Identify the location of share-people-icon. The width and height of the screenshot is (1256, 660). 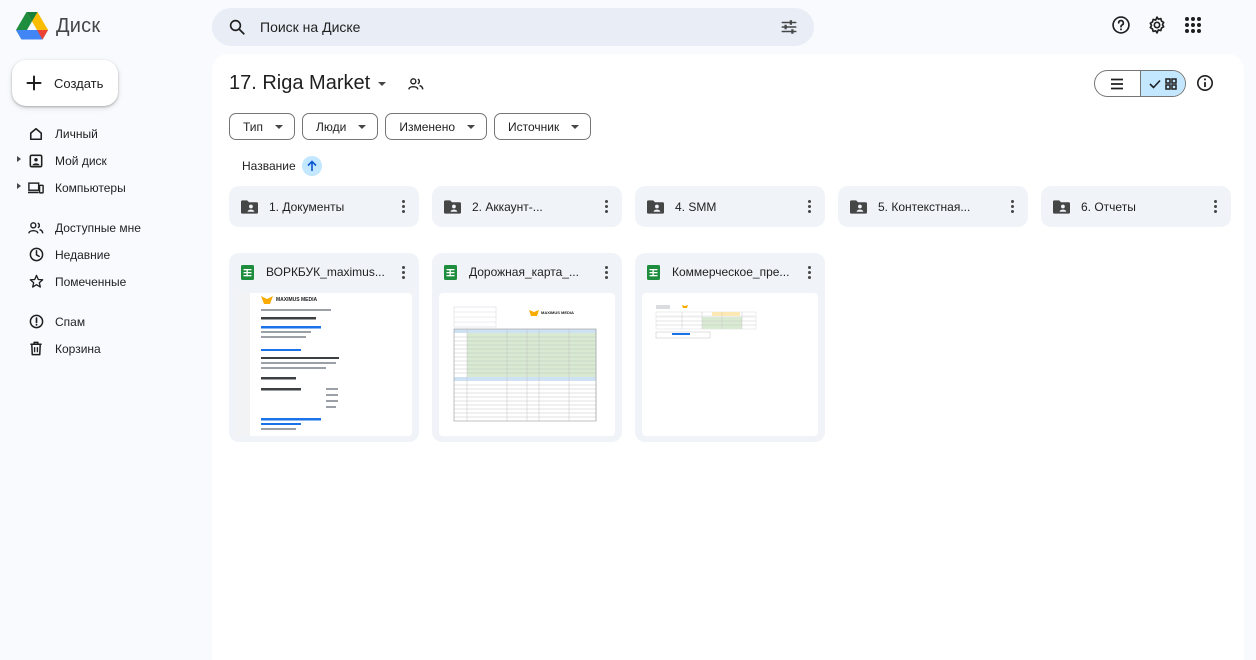
(416, 84).